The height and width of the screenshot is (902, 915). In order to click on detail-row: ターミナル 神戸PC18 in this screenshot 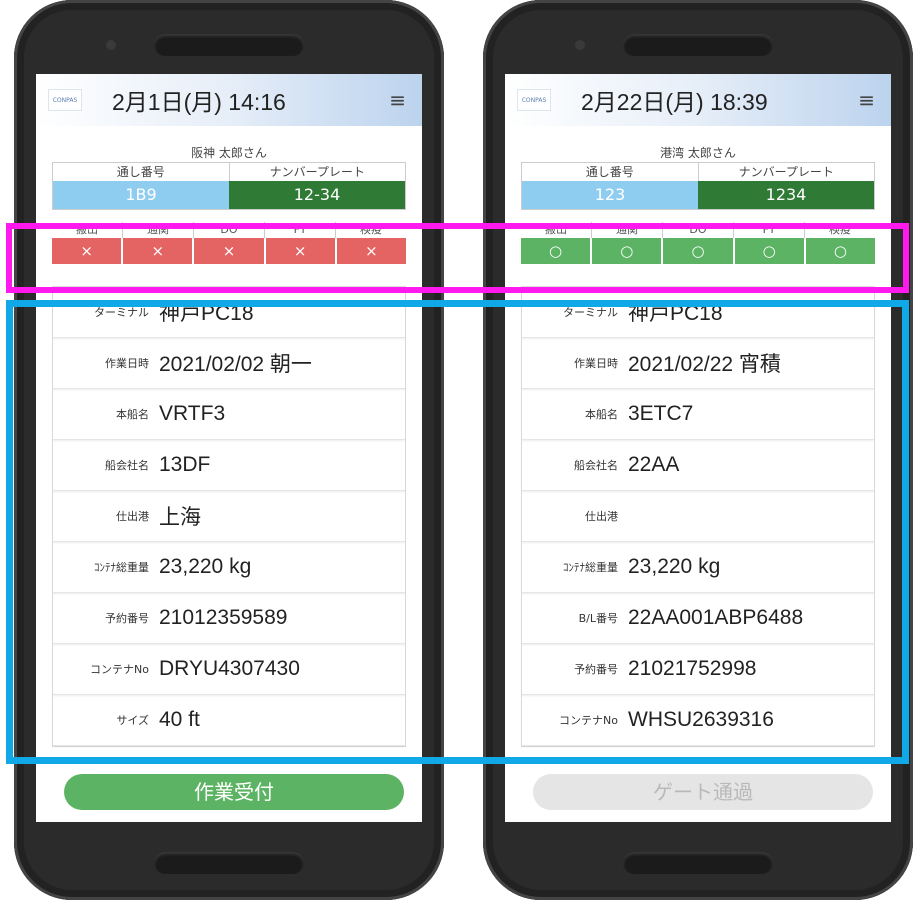, I will do `click(229, 312)`.